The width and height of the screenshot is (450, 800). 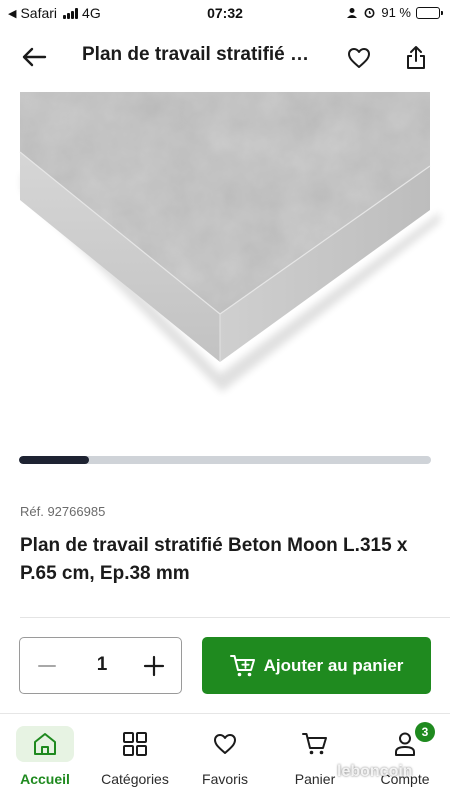 I want to click on quantity-stepper: 1, so click(x=100, y=665).